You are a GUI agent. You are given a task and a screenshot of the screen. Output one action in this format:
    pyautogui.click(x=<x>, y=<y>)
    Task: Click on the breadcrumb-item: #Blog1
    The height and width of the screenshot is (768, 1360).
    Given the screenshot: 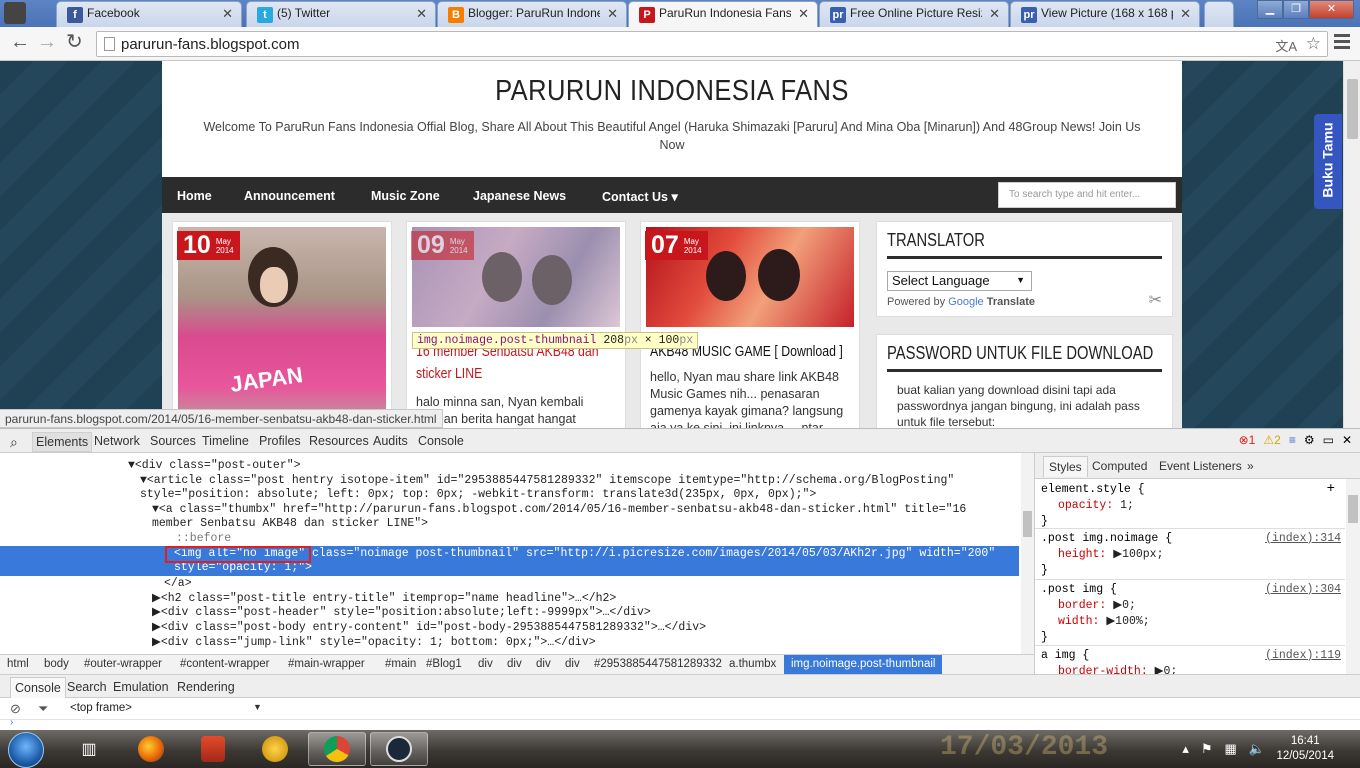 What is the action you would take?
    pyautogui.click(x=444, y=664)
    